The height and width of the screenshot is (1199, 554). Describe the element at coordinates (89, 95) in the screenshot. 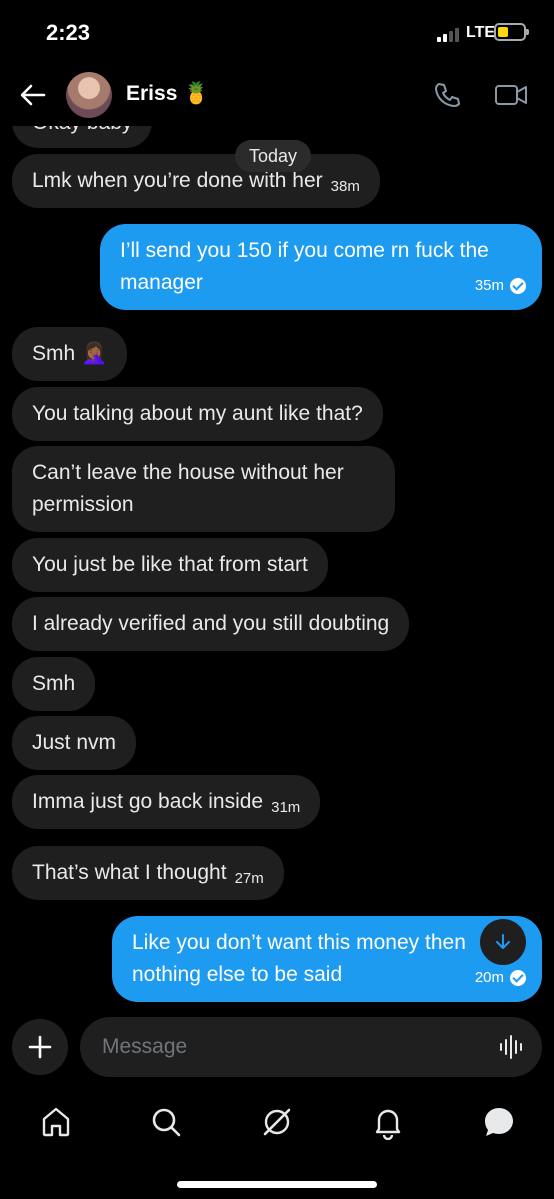

I see `avatar` at that location.